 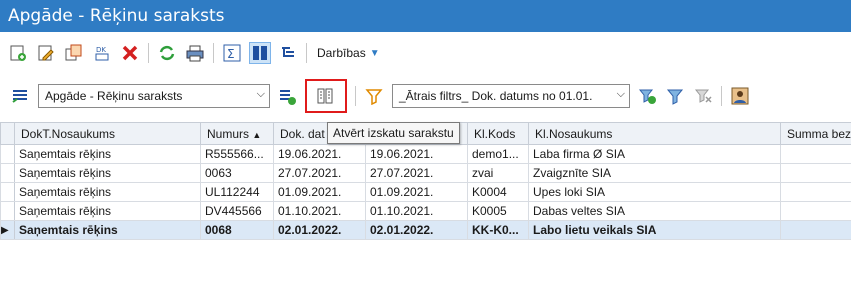 I want to click on table-cell: K0005, so click(x=498, y=211).